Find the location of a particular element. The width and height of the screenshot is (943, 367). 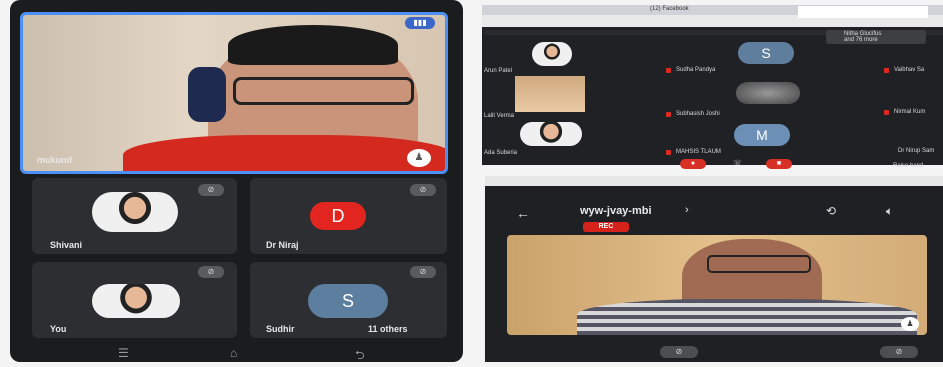

avatar: S is located at coordinates (348, 301).